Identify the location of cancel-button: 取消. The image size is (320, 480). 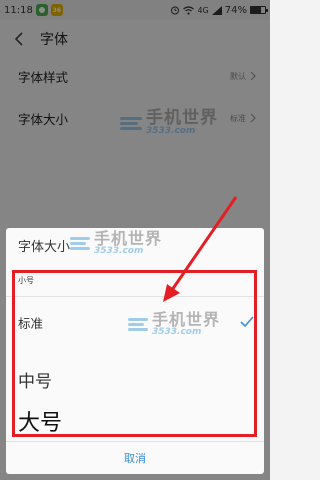
(135, 458).